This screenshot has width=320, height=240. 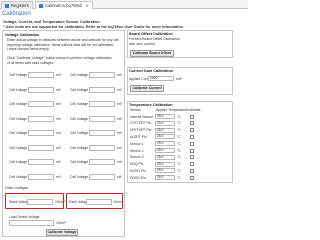 What do you see at coordinates (17, 188) in the screenshot?
I see `other-voltages-label: Other Voltages` at bounding box center [17, 188].